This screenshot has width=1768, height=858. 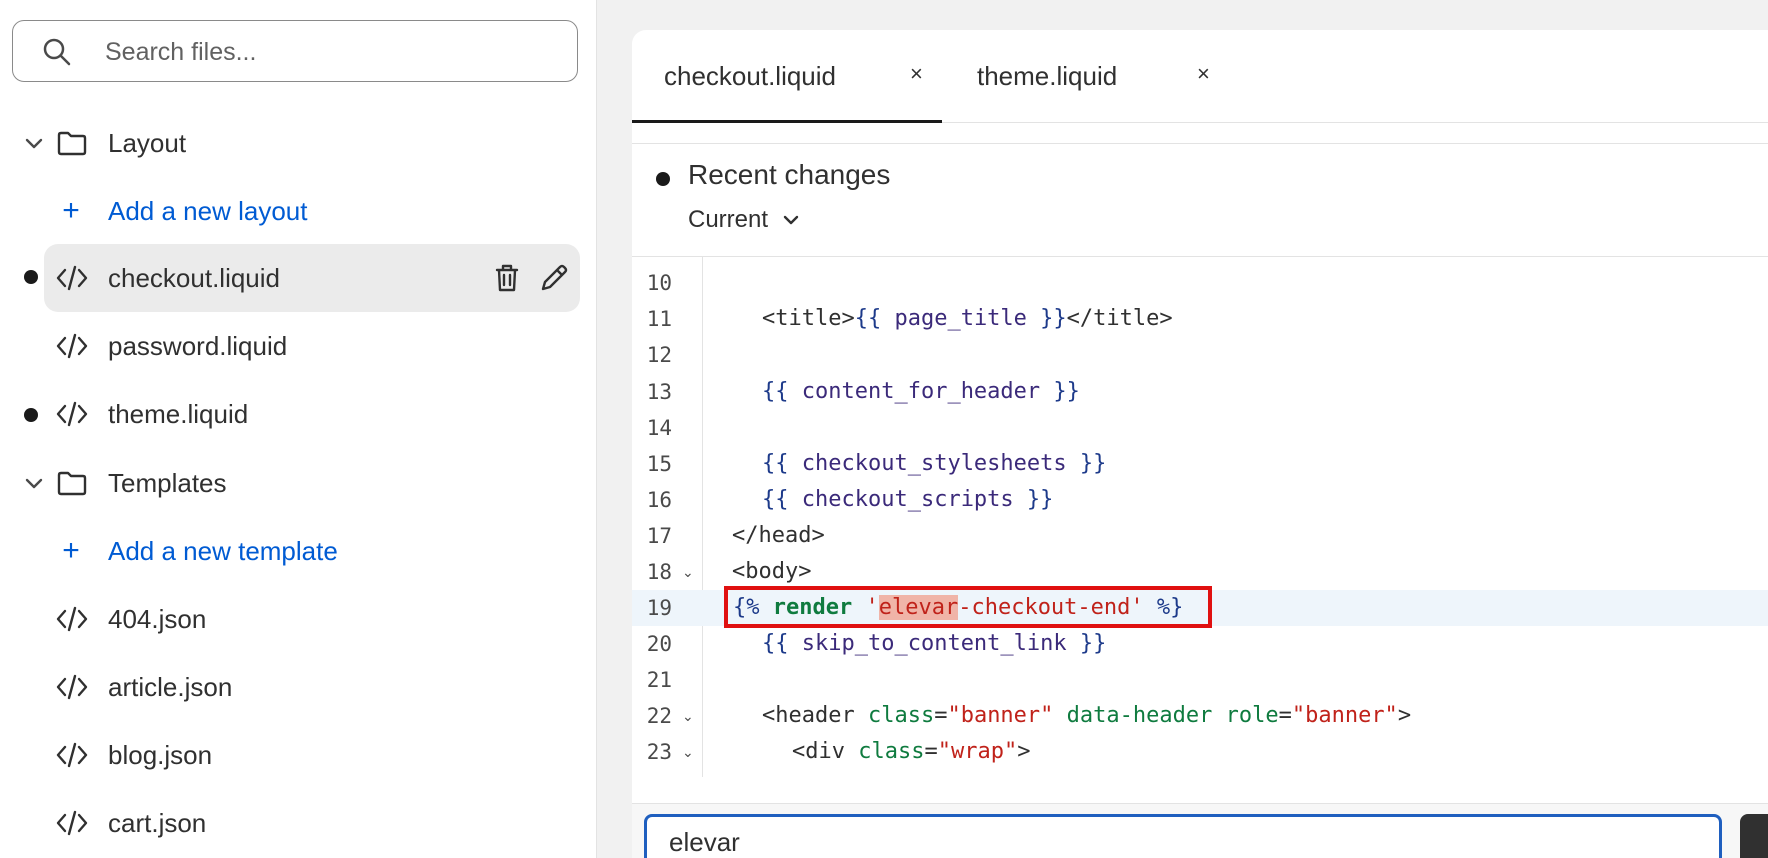 What do you see at coordinates (921, 391) in the screenshot?
I see `code-text: {{ content_for_header }}` at bounding box center [921, 391].